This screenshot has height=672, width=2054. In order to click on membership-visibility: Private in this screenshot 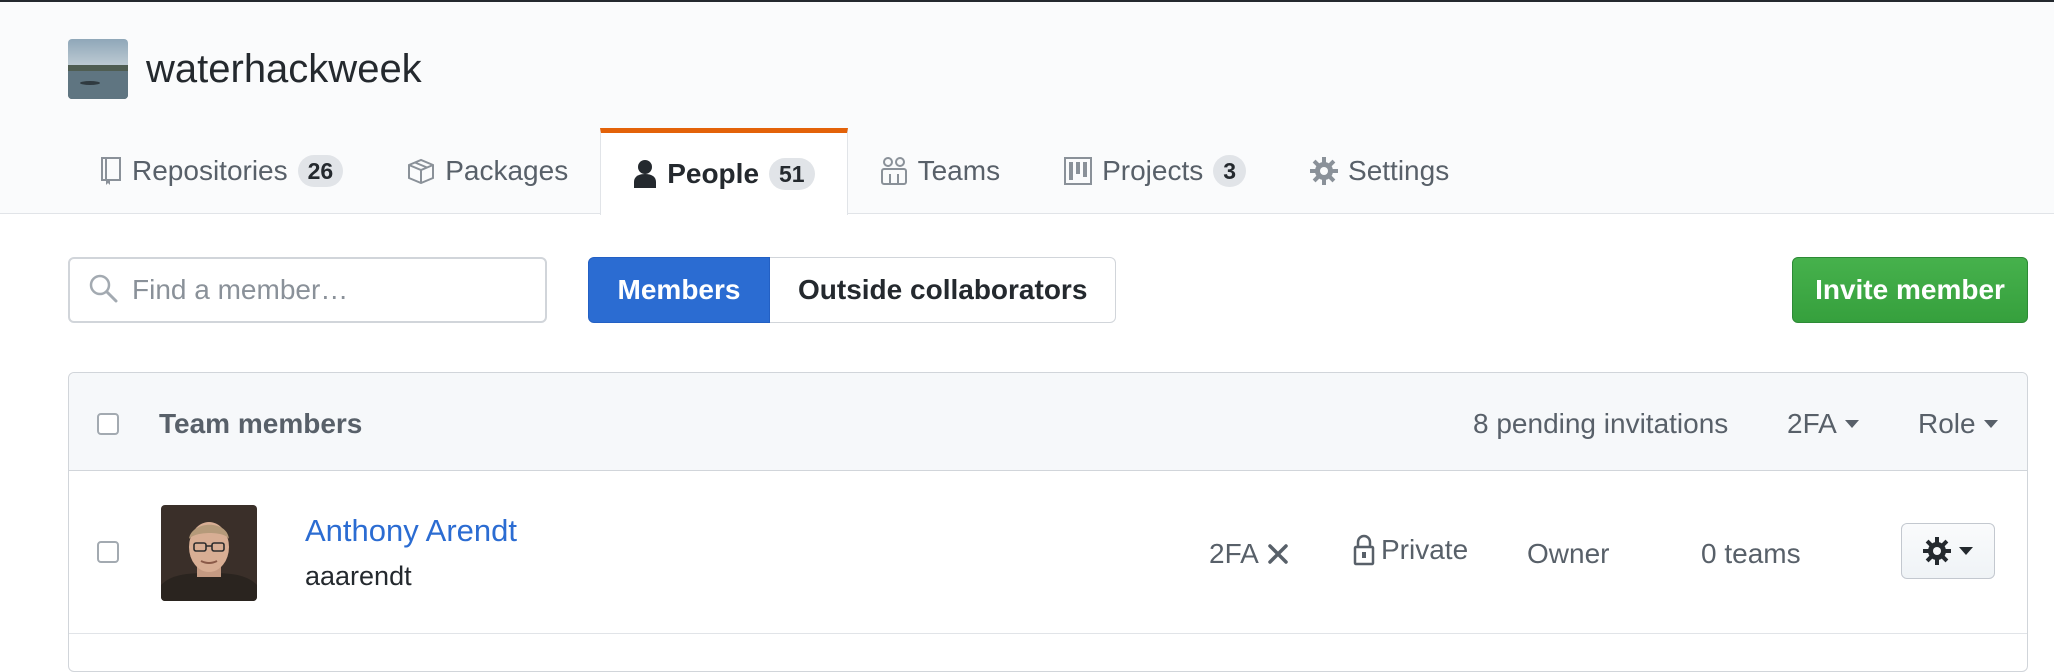, I will do `click(1410, 550)`.